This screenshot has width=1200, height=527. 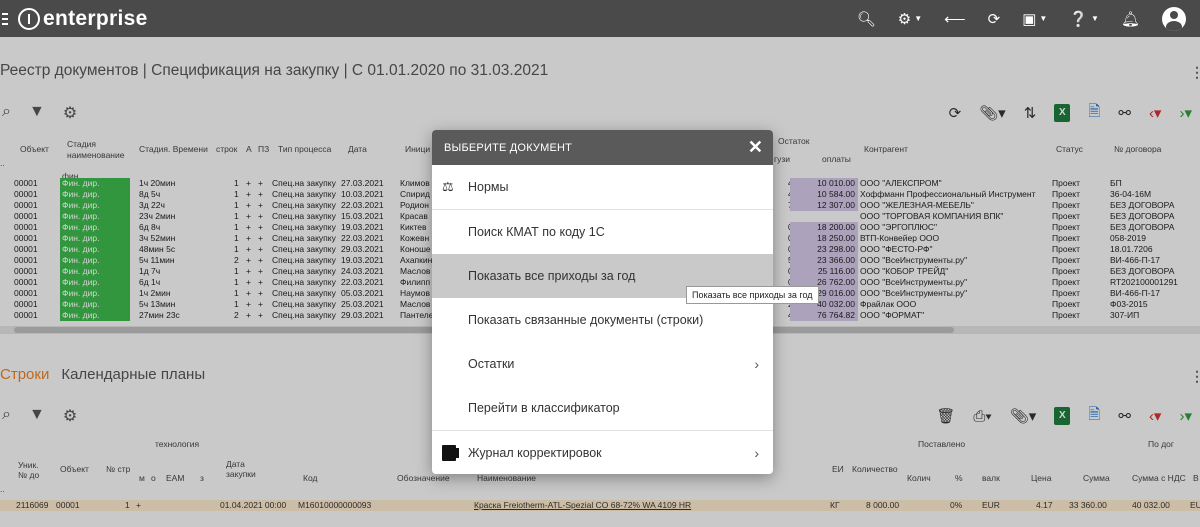 I want to click on help-menu-icon: ❔ ▼, so click(x=1084, y=19).